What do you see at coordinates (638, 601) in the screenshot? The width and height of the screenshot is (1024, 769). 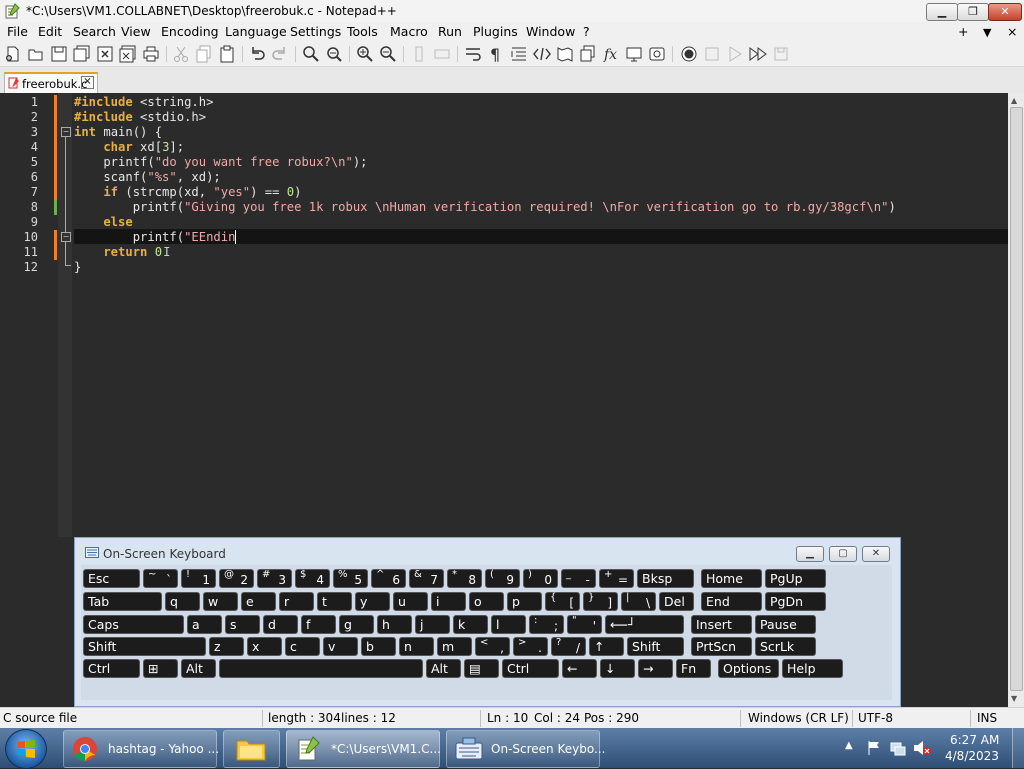 I see `osk-key-symbol: | \` at bounding box center [638, 601].